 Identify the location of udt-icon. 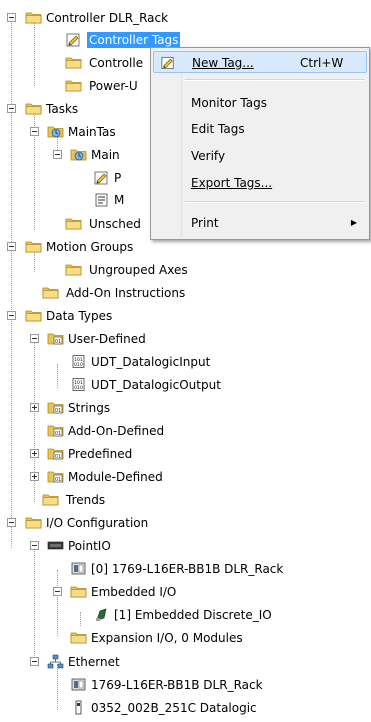
(78, 361).